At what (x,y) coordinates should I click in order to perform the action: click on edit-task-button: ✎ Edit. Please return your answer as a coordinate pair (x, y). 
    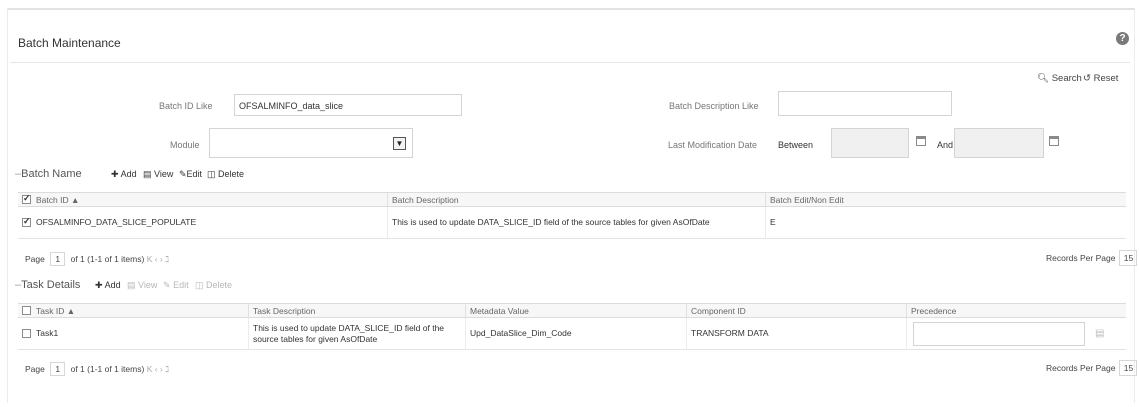
    Looking at the image, I should click on (176, 285).